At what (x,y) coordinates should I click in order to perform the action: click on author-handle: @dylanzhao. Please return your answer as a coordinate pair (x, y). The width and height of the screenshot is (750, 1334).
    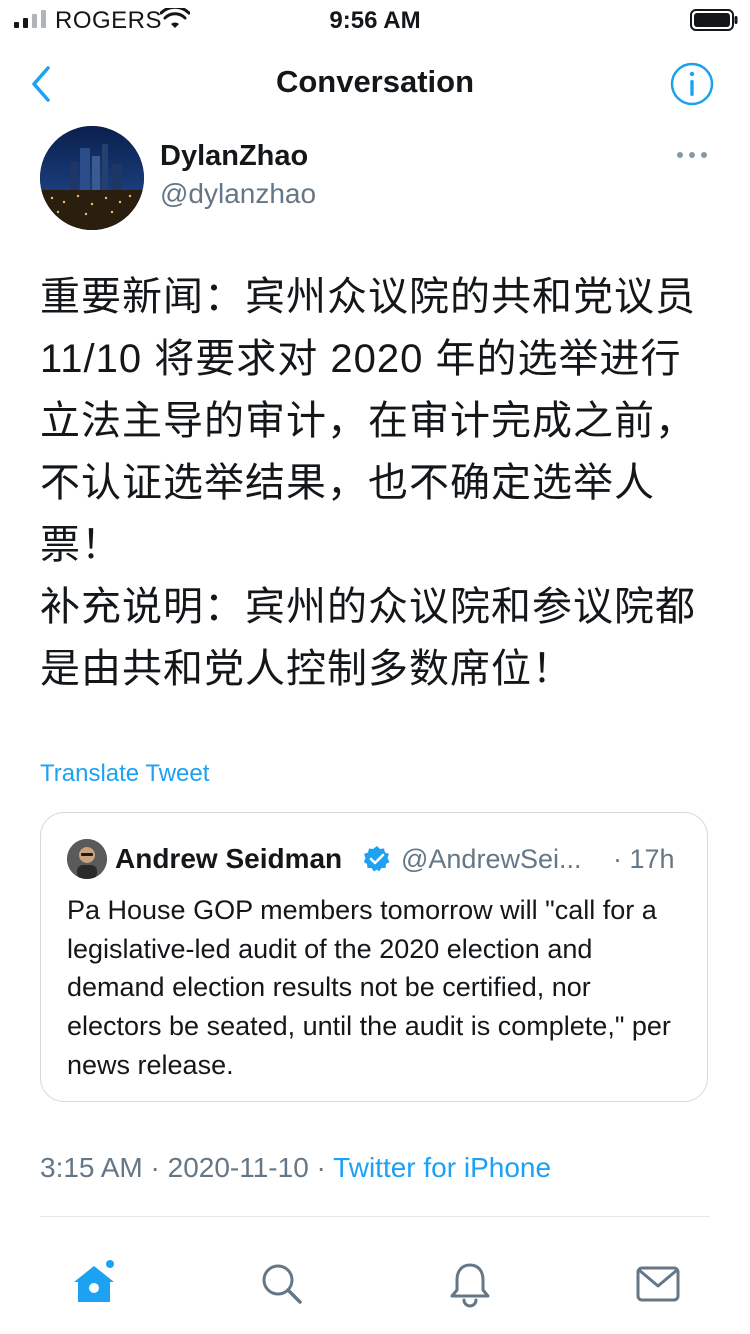
    Looking at the image, I should click on (238, 194).